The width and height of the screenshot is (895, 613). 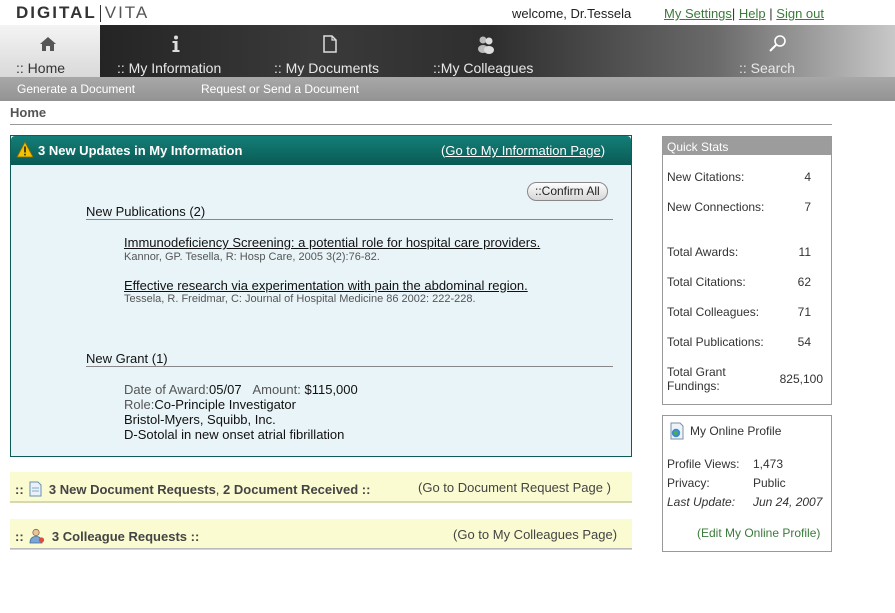 I want to click on stat-value: 71, so click(x=804, y=312).